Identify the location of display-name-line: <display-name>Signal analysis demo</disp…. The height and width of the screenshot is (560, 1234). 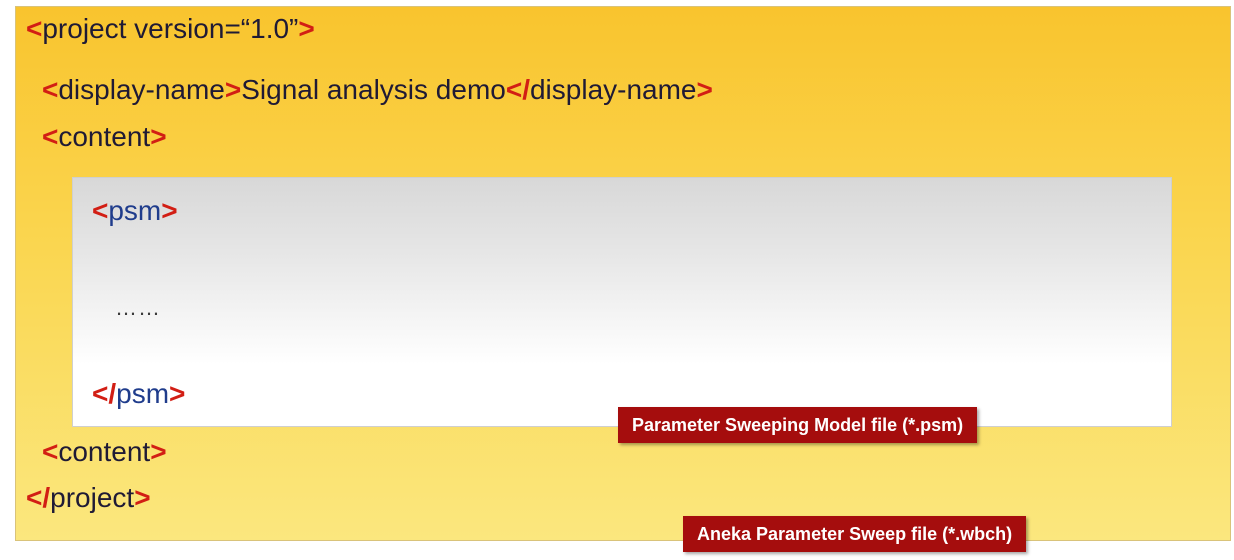
(377, 90).